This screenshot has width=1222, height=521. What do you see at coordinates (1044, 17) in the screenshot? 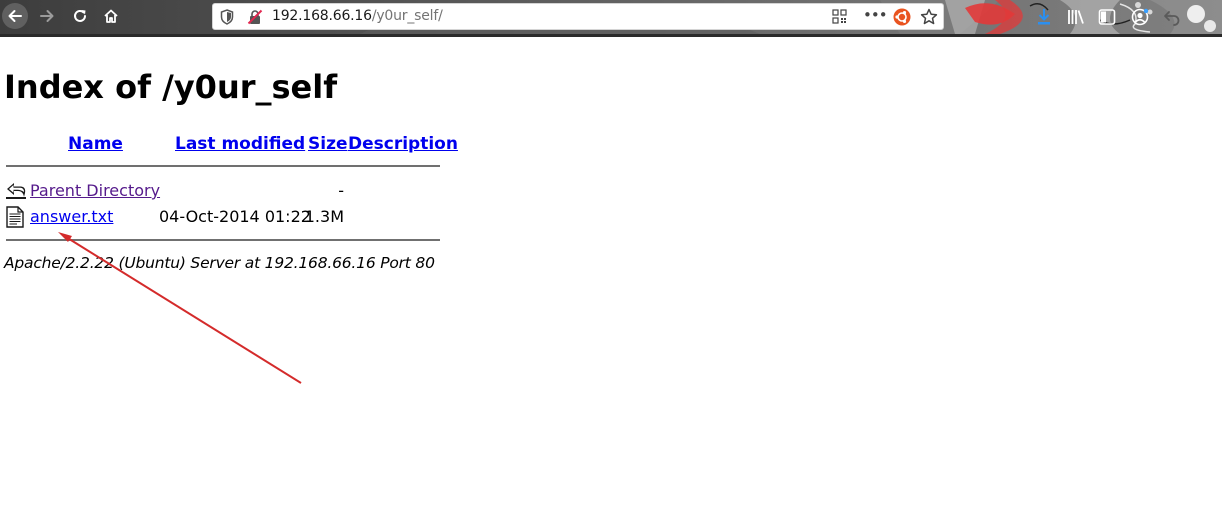
I see `download-icon` at bounding box center [1044, 17].